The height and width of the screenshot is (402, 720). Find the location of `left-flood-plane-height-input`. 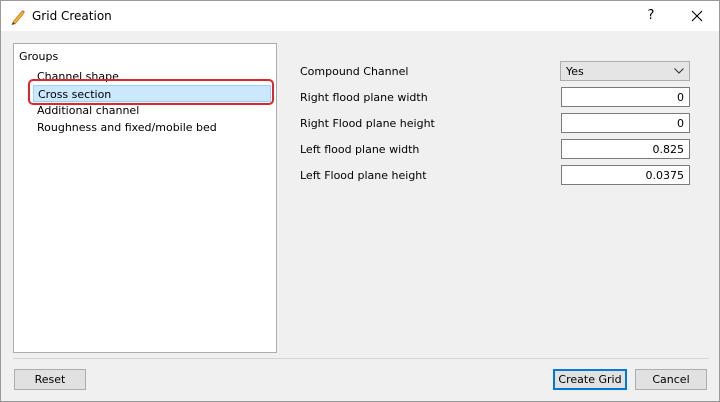

left-flood-plane-height-input is located at coordinates (625, 175).